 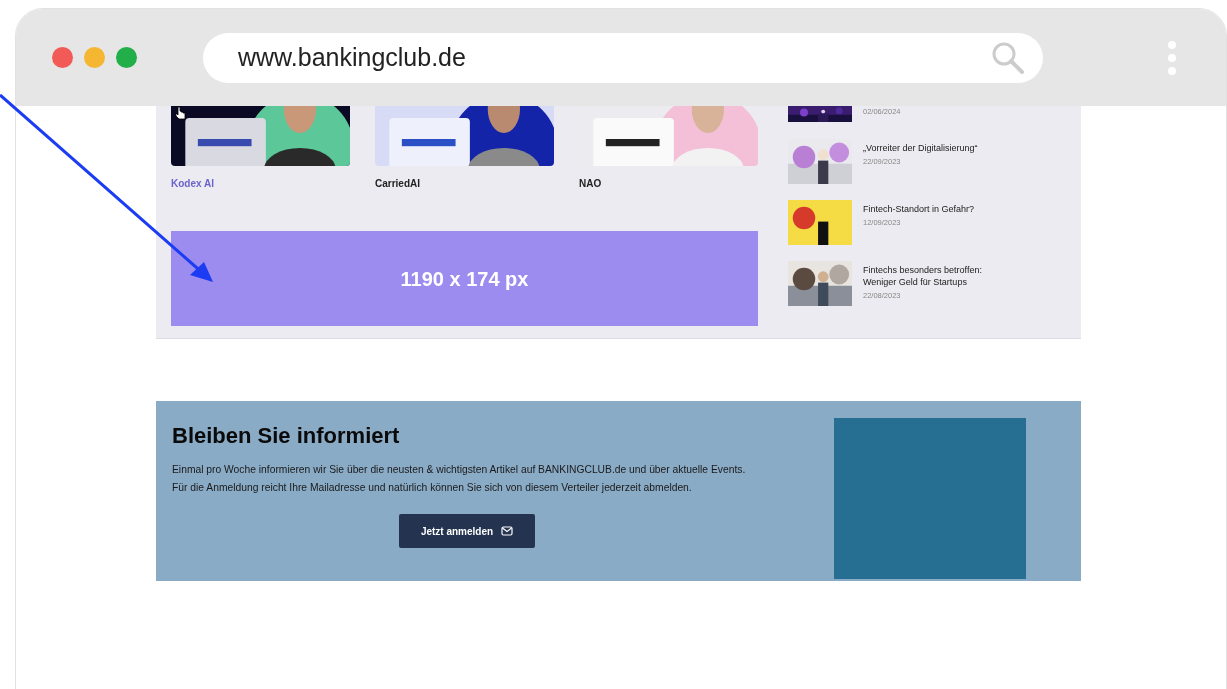 What do you see at coordinates (507, 531) in the screenshot?
I see `mail-icon` at bounding box center [507, 531].